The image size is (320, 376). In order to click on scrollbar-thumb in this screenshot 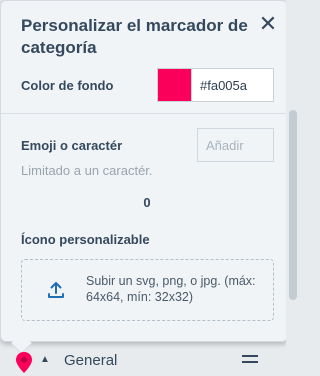, I will do `click(293, 205)`.